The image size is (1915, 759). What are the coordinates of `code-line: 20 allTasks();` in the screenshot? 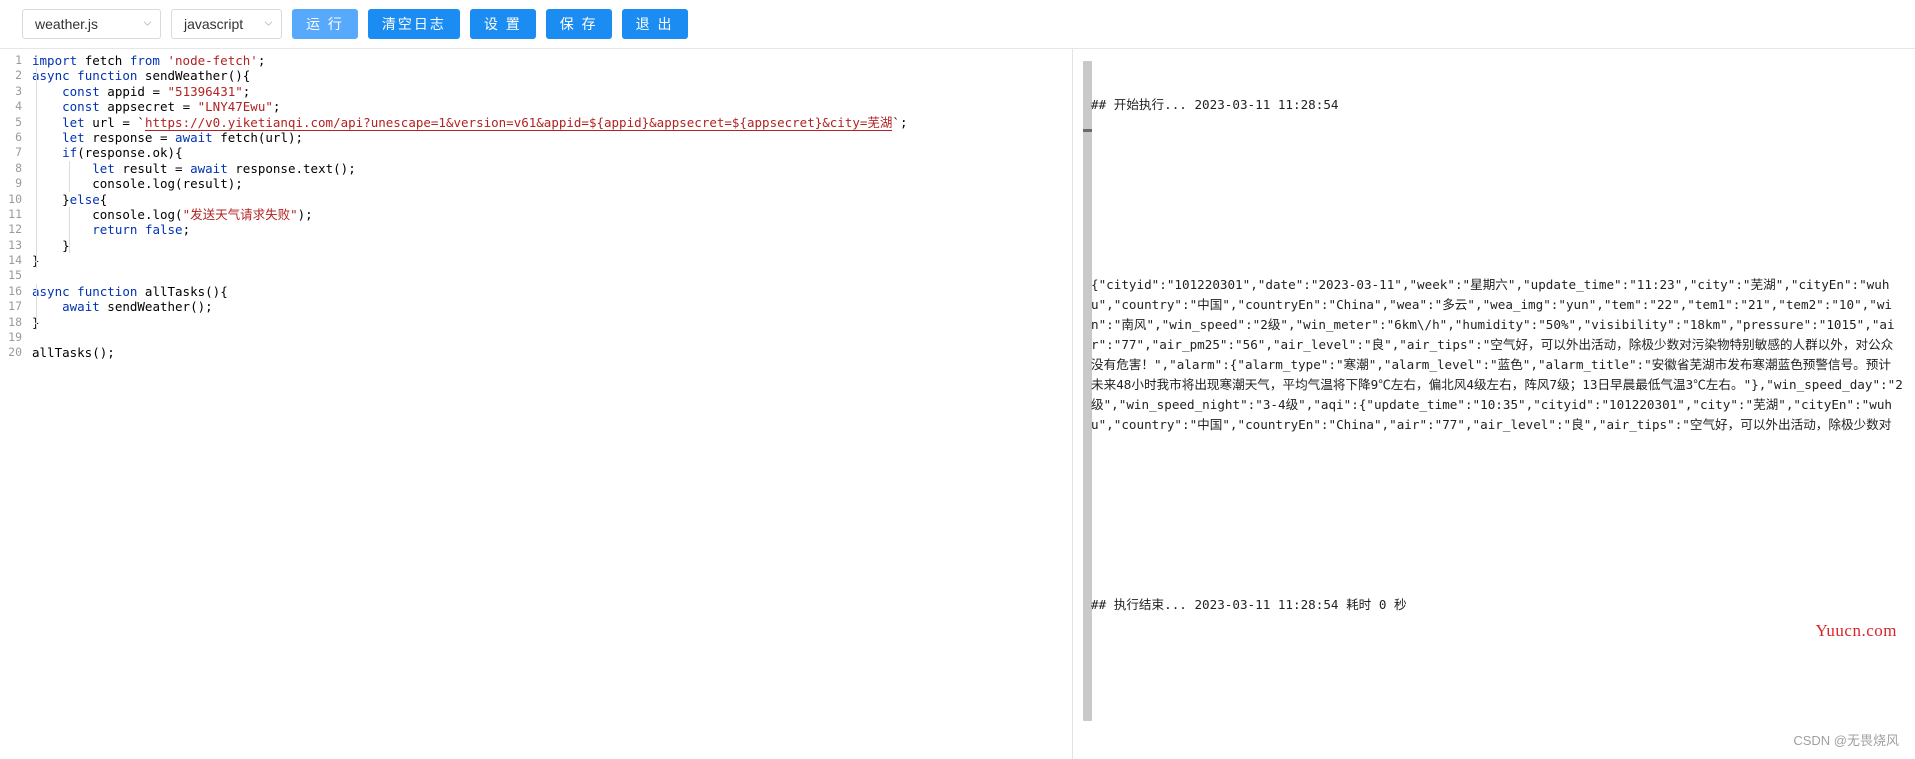 It's located at (536, 352).